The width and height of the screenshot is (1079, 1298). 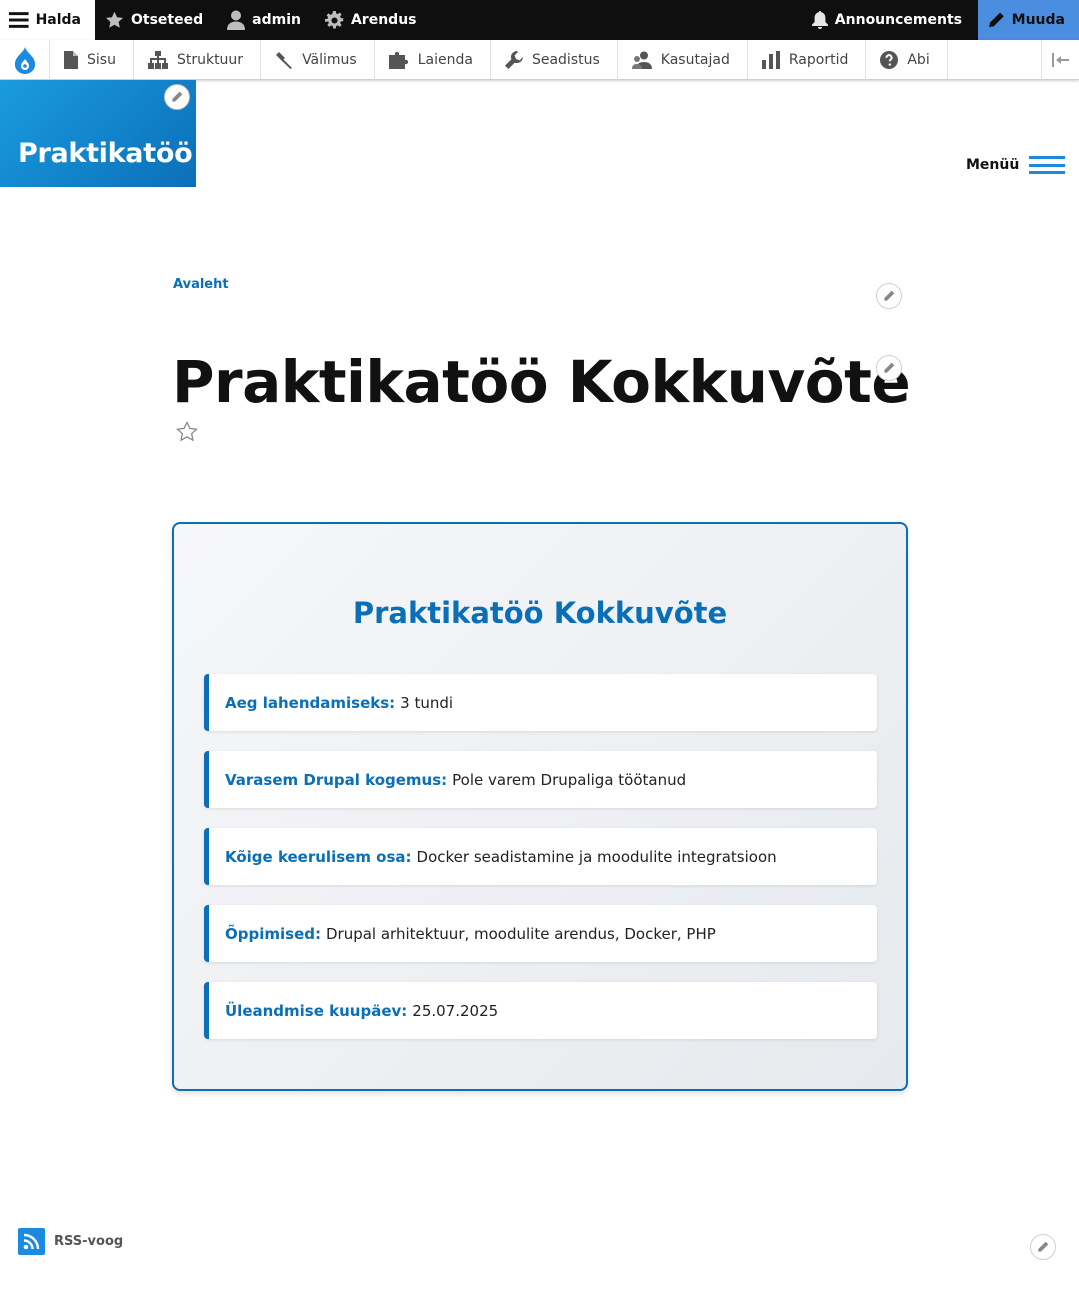 What do you see at coordinates (993, 165) in the screenshot?
I see `menu-label: Menüü` at bounding box center [993, 165].